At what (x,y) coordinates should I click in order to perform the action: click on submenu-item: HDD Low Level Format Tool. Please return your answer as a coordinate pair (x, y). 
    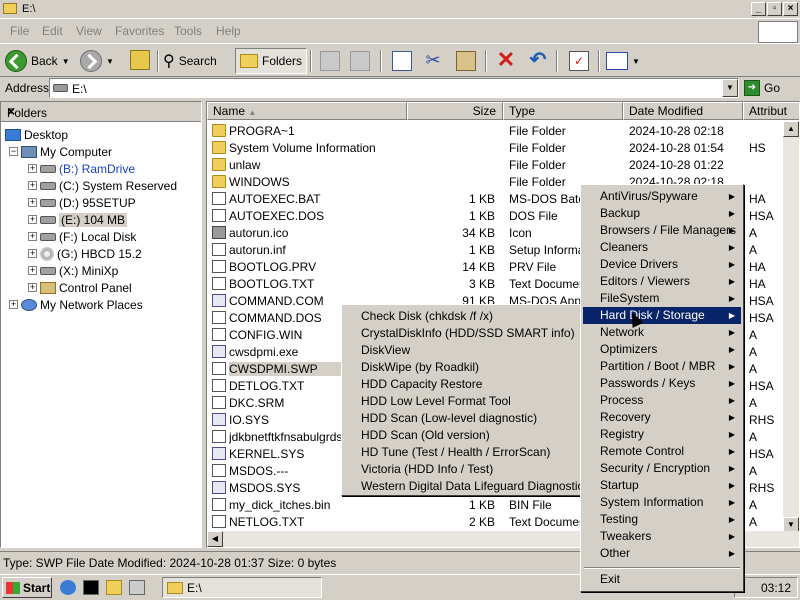
    Looking at the image, I should click on (462, 401).